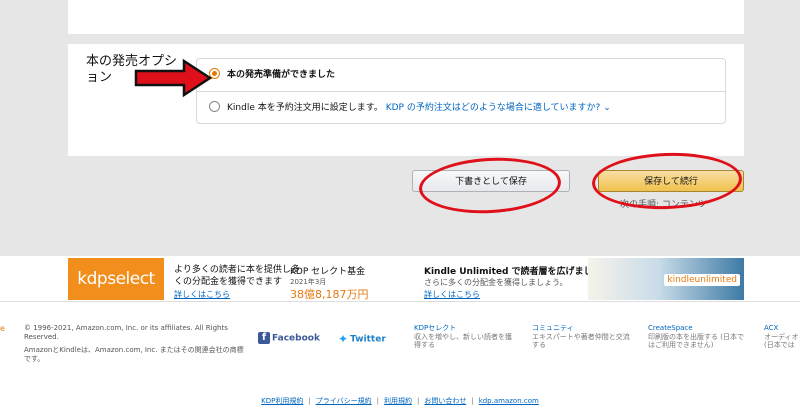 The width and height of the screenshot is (800, 419). What do you see at coordinates (771, 328) in the screenshot?
I see `footer-col4-title: ACX` at bounding box center [771, 328].